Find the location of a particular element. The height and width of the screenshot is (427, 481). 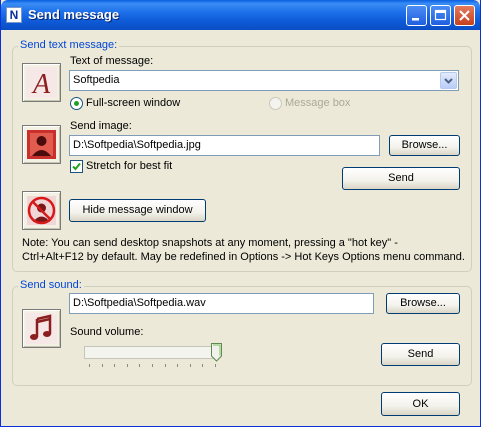

text-of-message-label: Text of message: is located at coordinates (112, 61).